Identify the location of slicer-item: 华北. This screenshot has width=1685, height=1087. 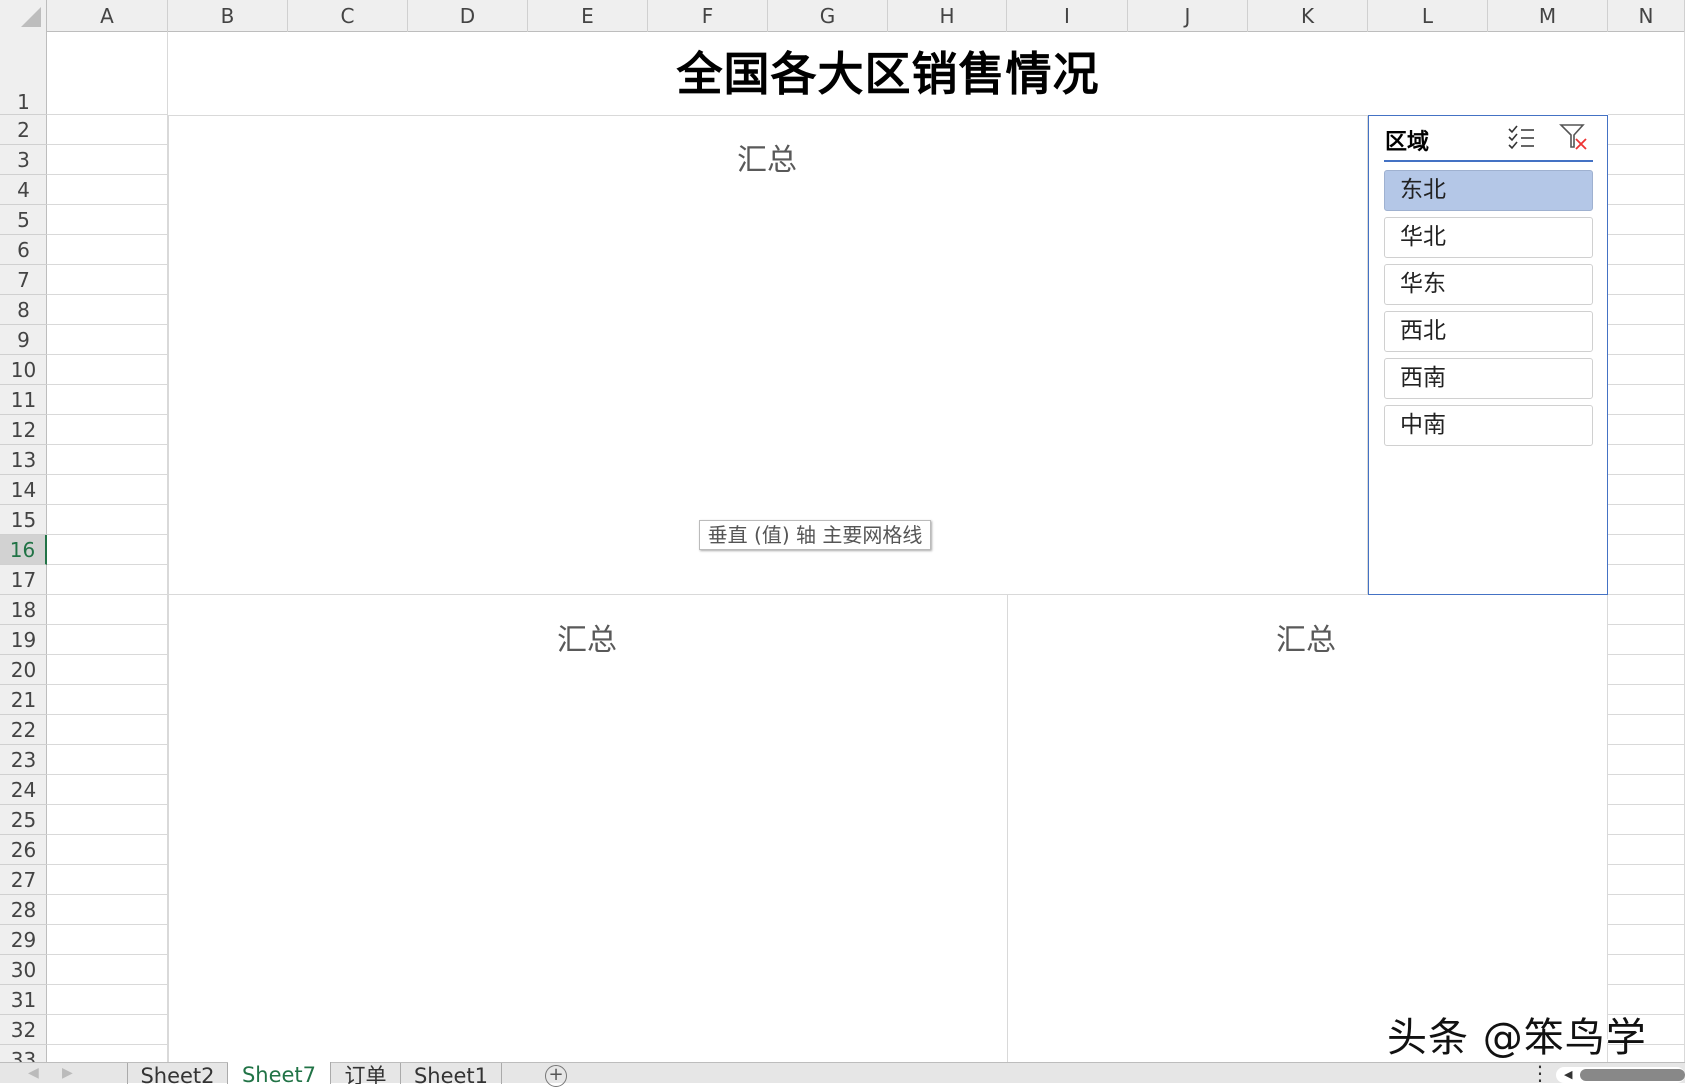
(1488, 237).